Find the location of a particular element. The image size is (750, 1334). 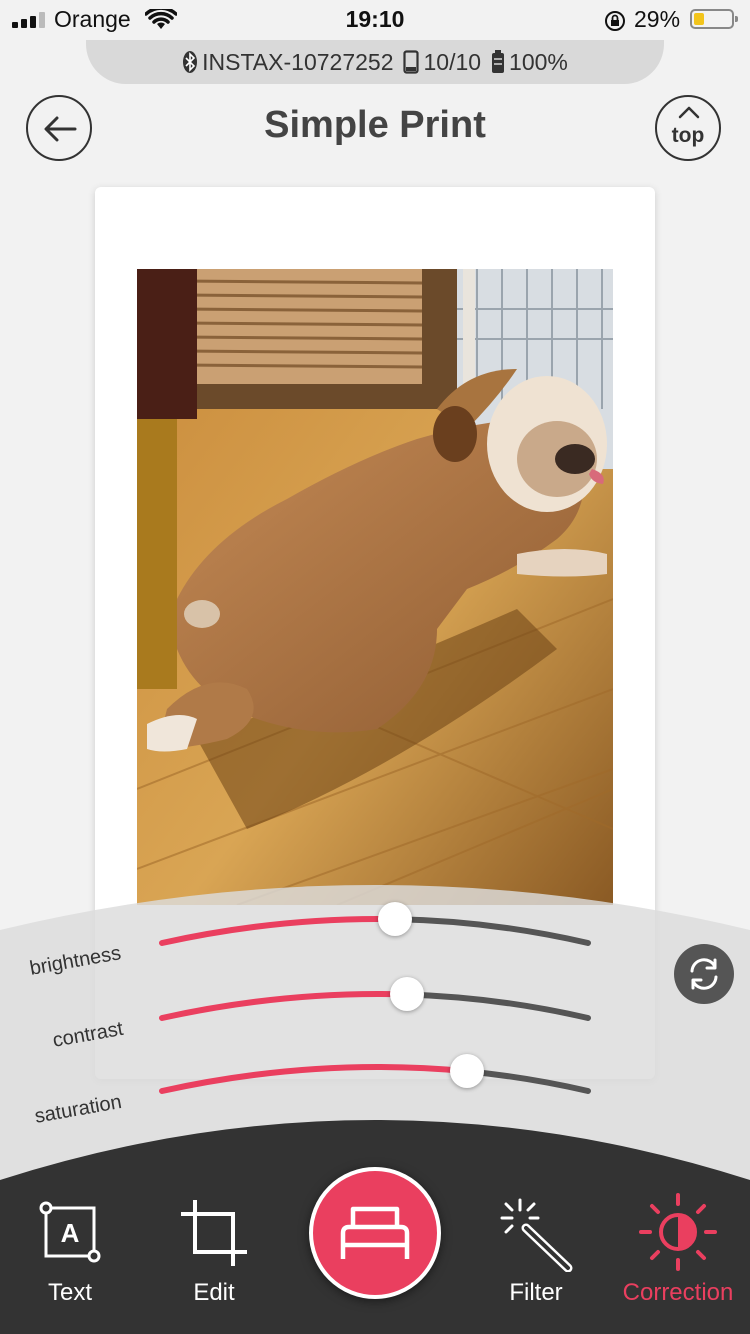

chevron-up-icon is located at coordinates (689, 112).